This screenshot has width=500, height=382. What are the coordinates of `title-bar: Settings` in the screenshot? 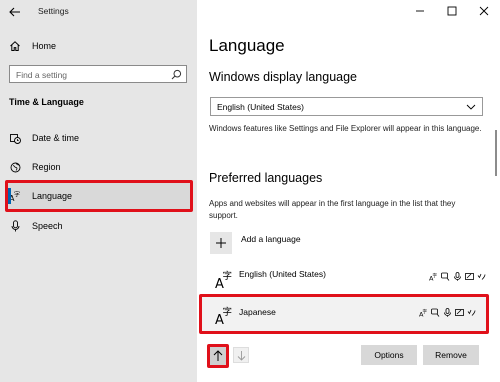 It's located at (98, 12).